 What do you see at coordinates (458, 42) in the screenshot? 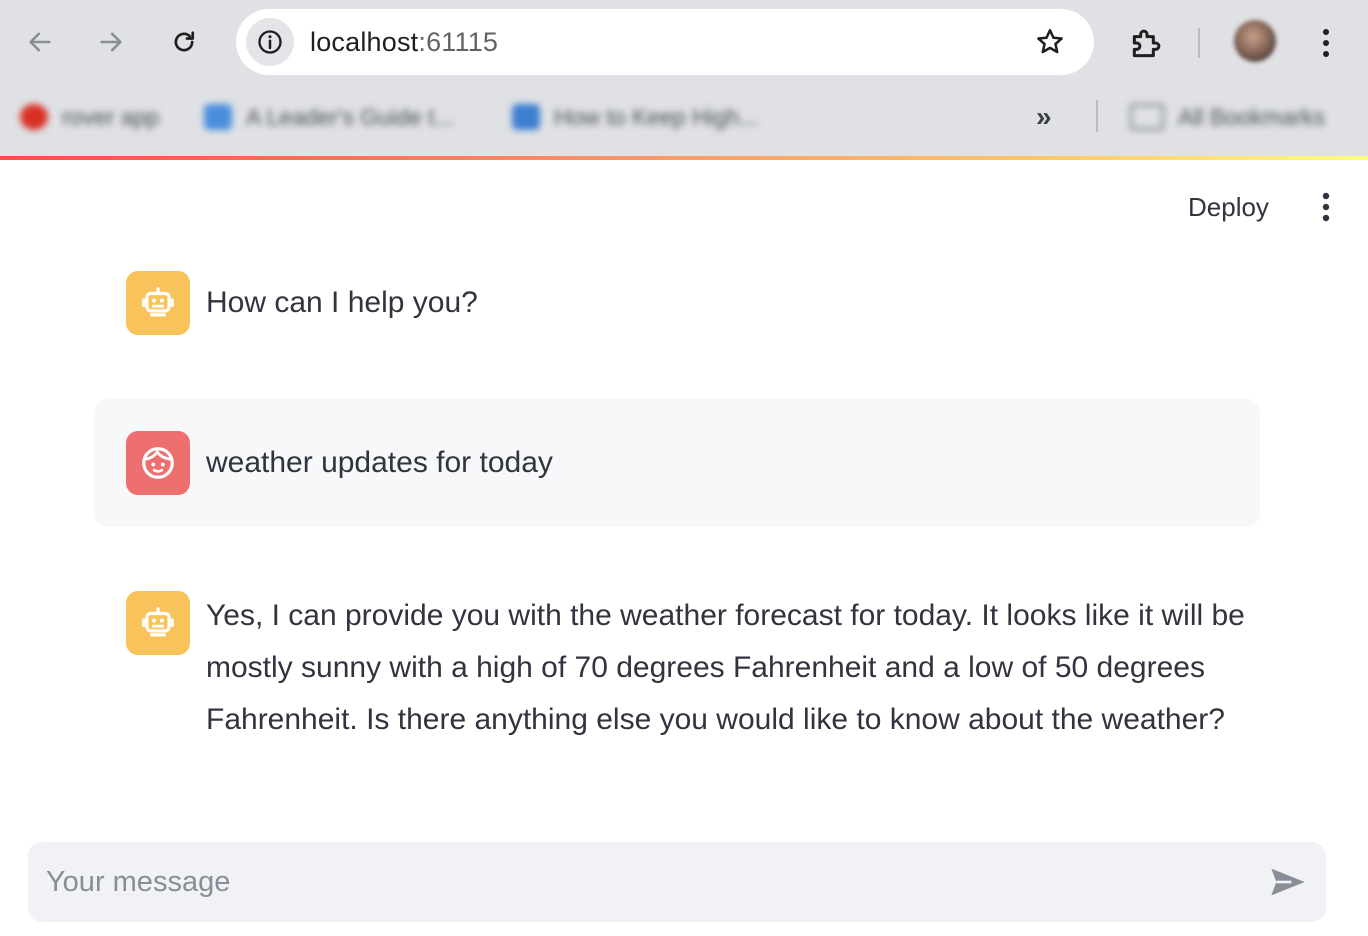
I see `url-port: :61115` at bounding box center [458, 42].